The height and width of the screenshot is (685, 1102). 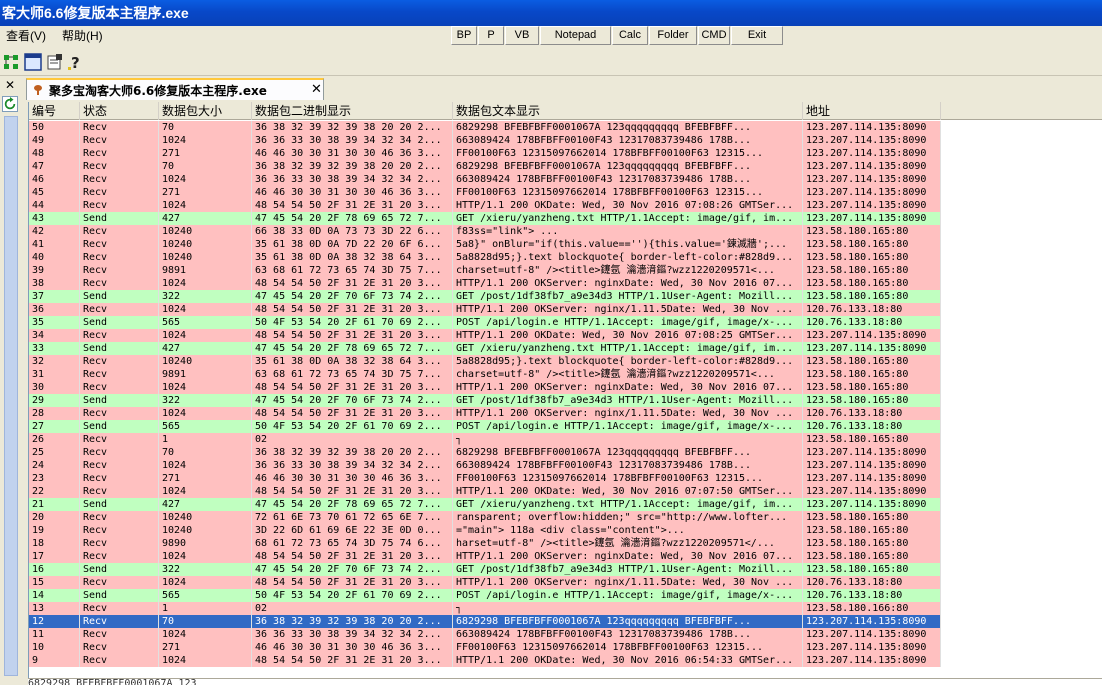 What do you see at coordinates (464, 35) in the screenshot?
I see `bp-button: BP` at bounding box center [464, 35].